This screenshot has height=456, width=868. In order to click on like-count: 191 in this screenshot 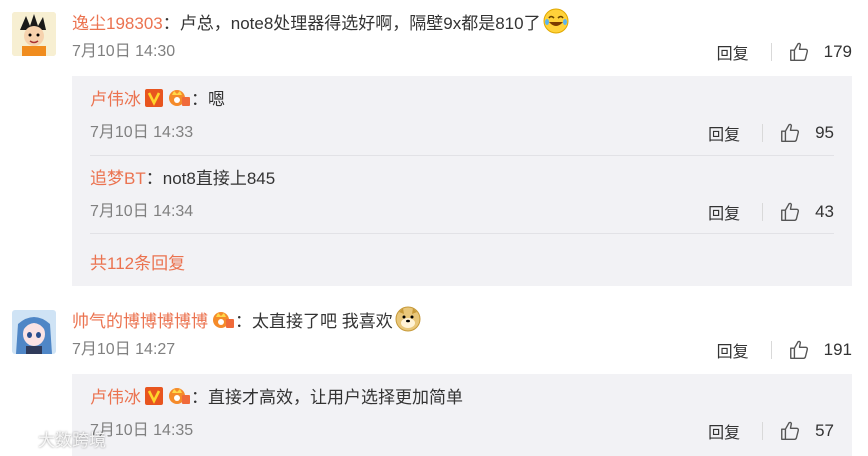, I will do `click(837, 349)`.